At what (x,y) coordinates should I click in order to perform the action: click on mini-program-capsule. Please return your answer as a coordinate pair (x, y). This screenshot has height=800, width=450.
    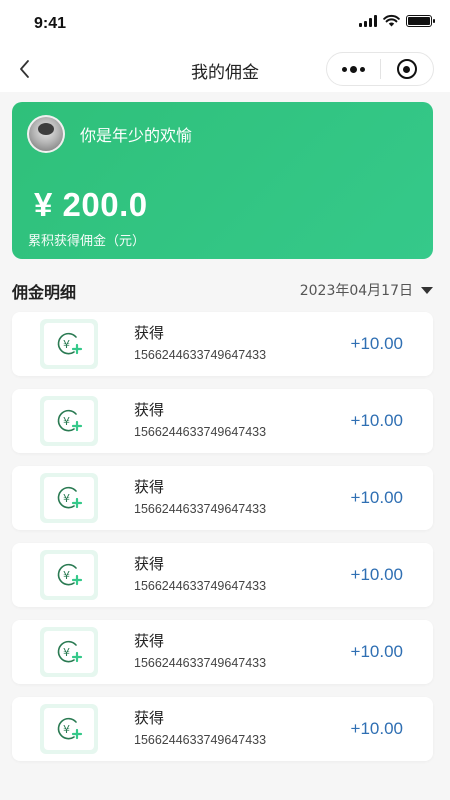
    Looking at the image, I should click on (380, 69).